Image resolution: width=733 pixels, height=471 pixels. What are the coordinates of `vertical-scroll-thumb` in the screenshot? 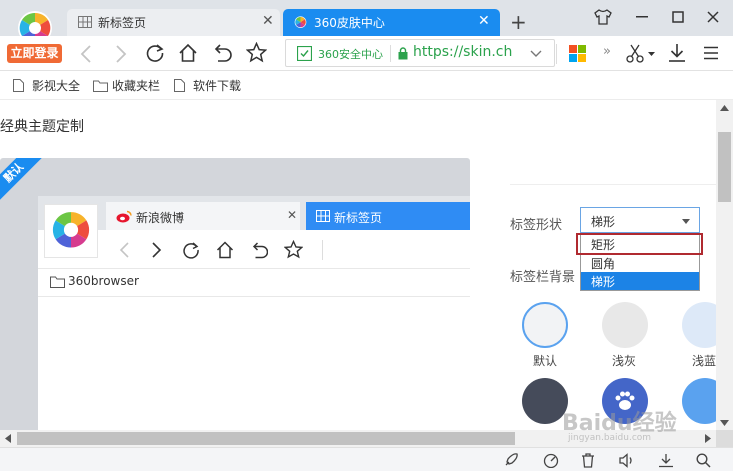 It's located at (724, 167).